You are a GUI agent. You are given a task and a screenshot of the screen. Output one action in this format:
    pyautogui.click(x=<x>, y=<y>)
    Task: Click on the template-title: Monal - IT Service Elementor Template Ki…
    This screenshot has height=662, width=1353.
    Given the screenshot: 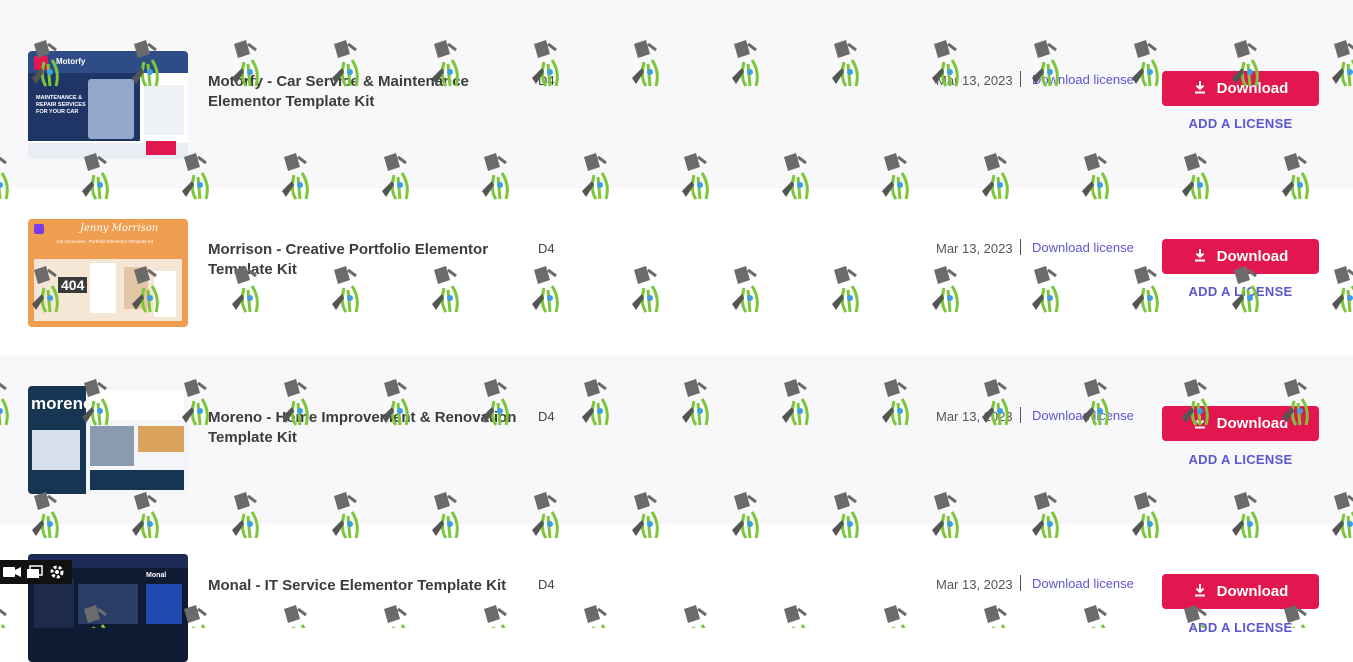 What is the action you would take?
    pyautogui.click(x=368, y=586)
    